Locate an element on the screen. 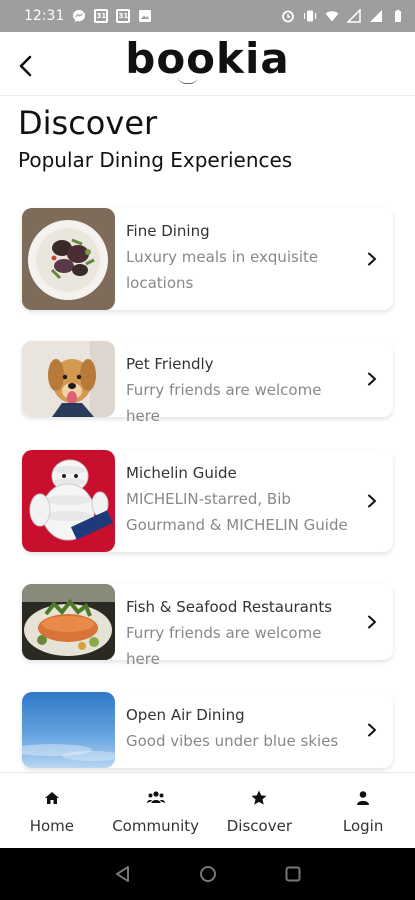  card-desc-line: MICHELIN-starred, Bib is located at coordinates (208, 499).